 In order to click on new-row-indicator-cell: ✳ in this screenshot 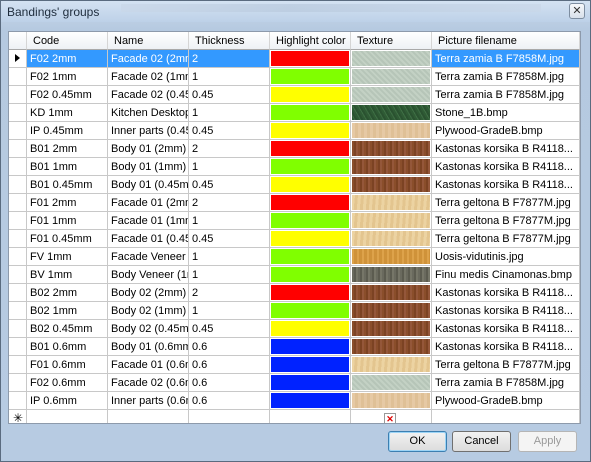, I will do `click(18, 416)`.